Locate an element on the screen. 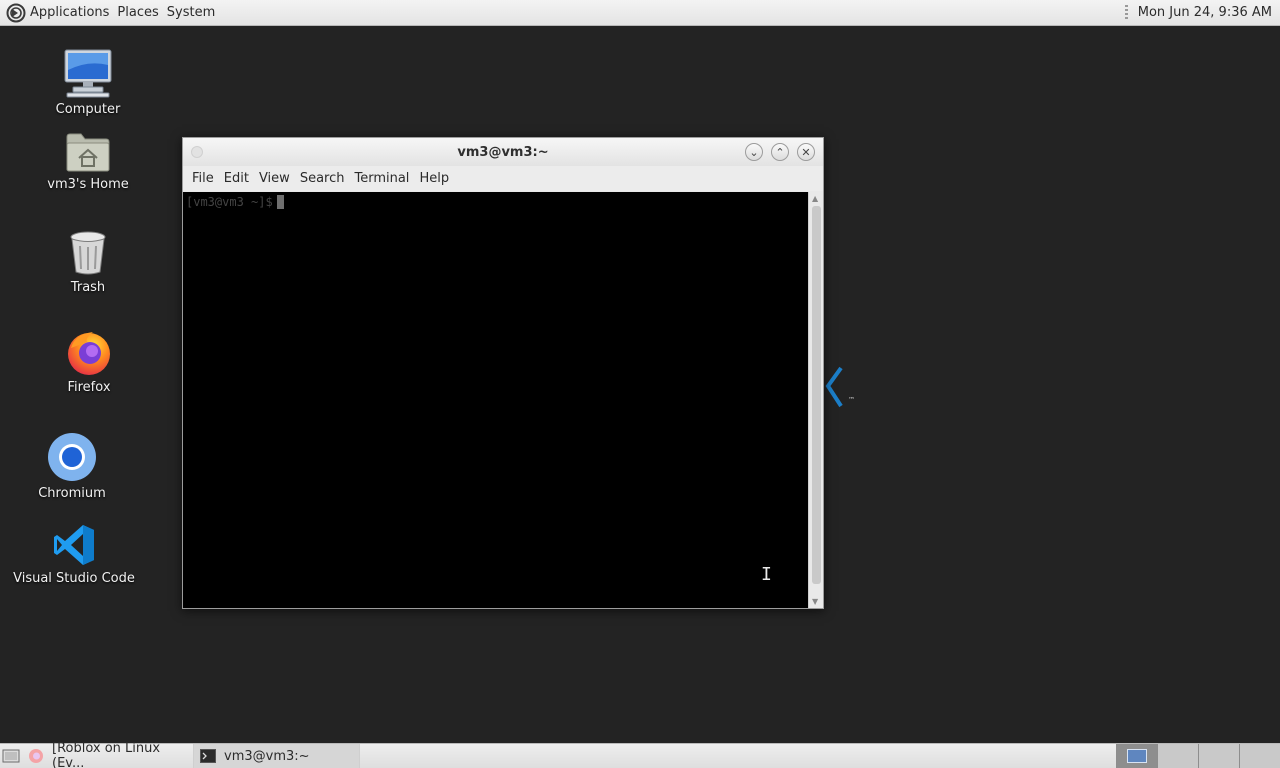 This screenshot has width=1280, height=768. menu-terminal: Terminal is located at coordinates (381, 178).